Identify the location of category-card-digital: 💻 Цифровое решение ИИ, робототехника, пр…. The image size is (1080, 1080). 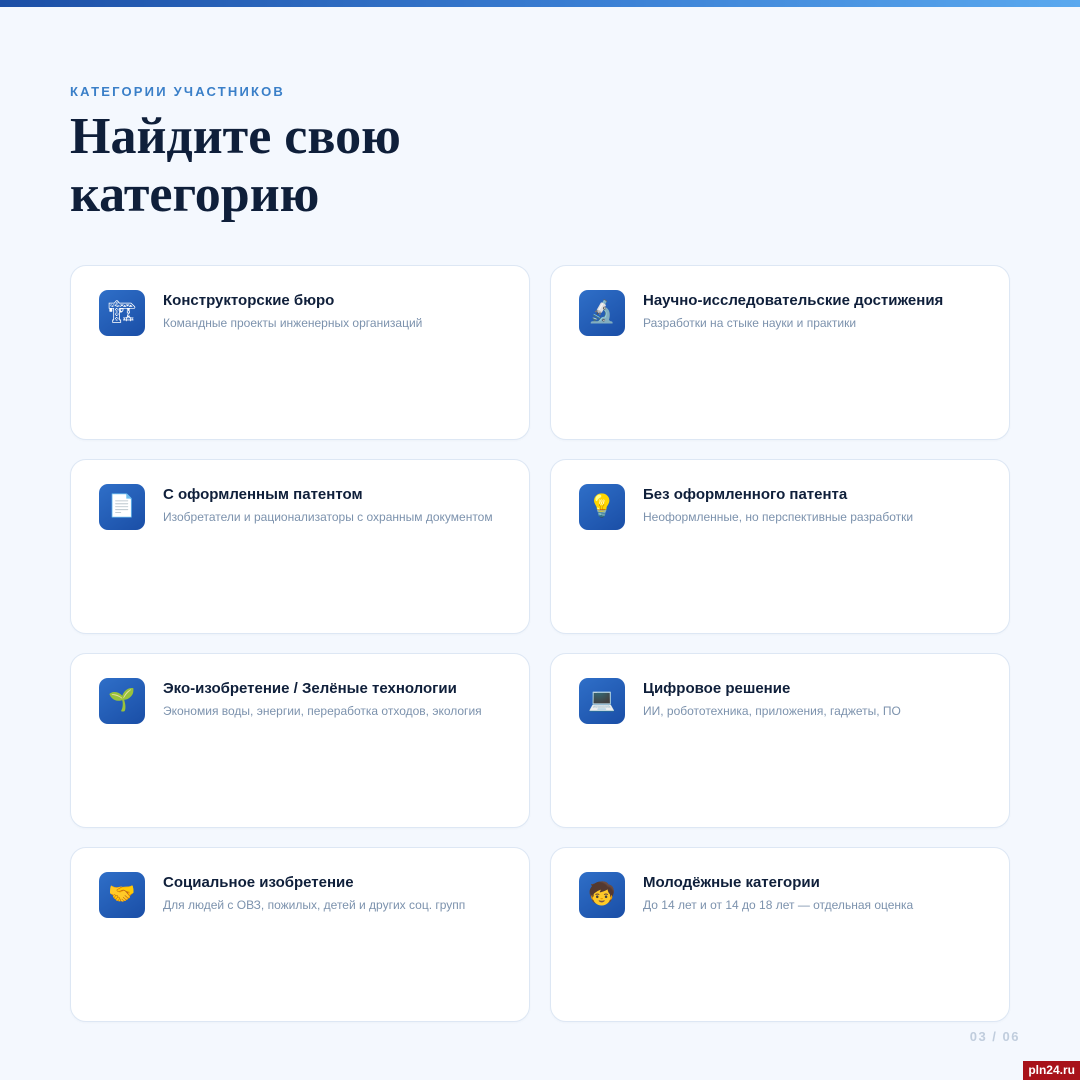
(780, 740).